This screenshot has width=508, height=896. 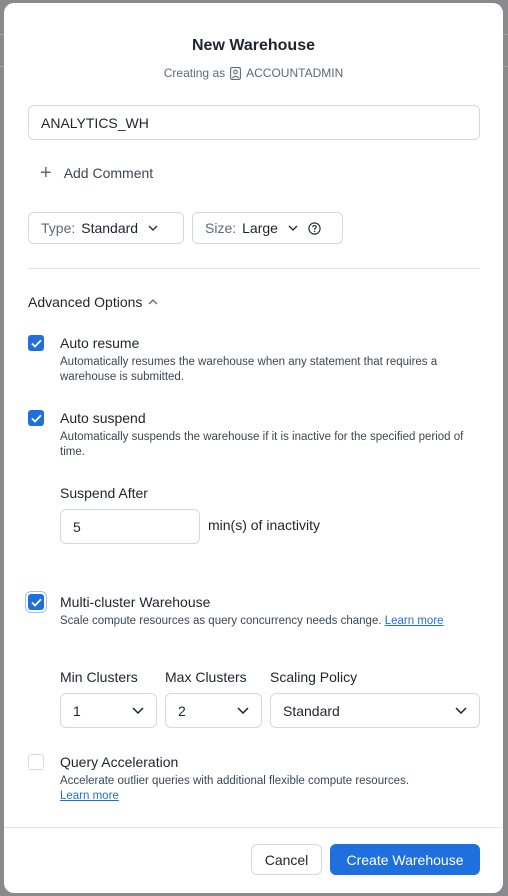 I want to click on creating-as-prefix: Creating as, so click(x=194, y=73).